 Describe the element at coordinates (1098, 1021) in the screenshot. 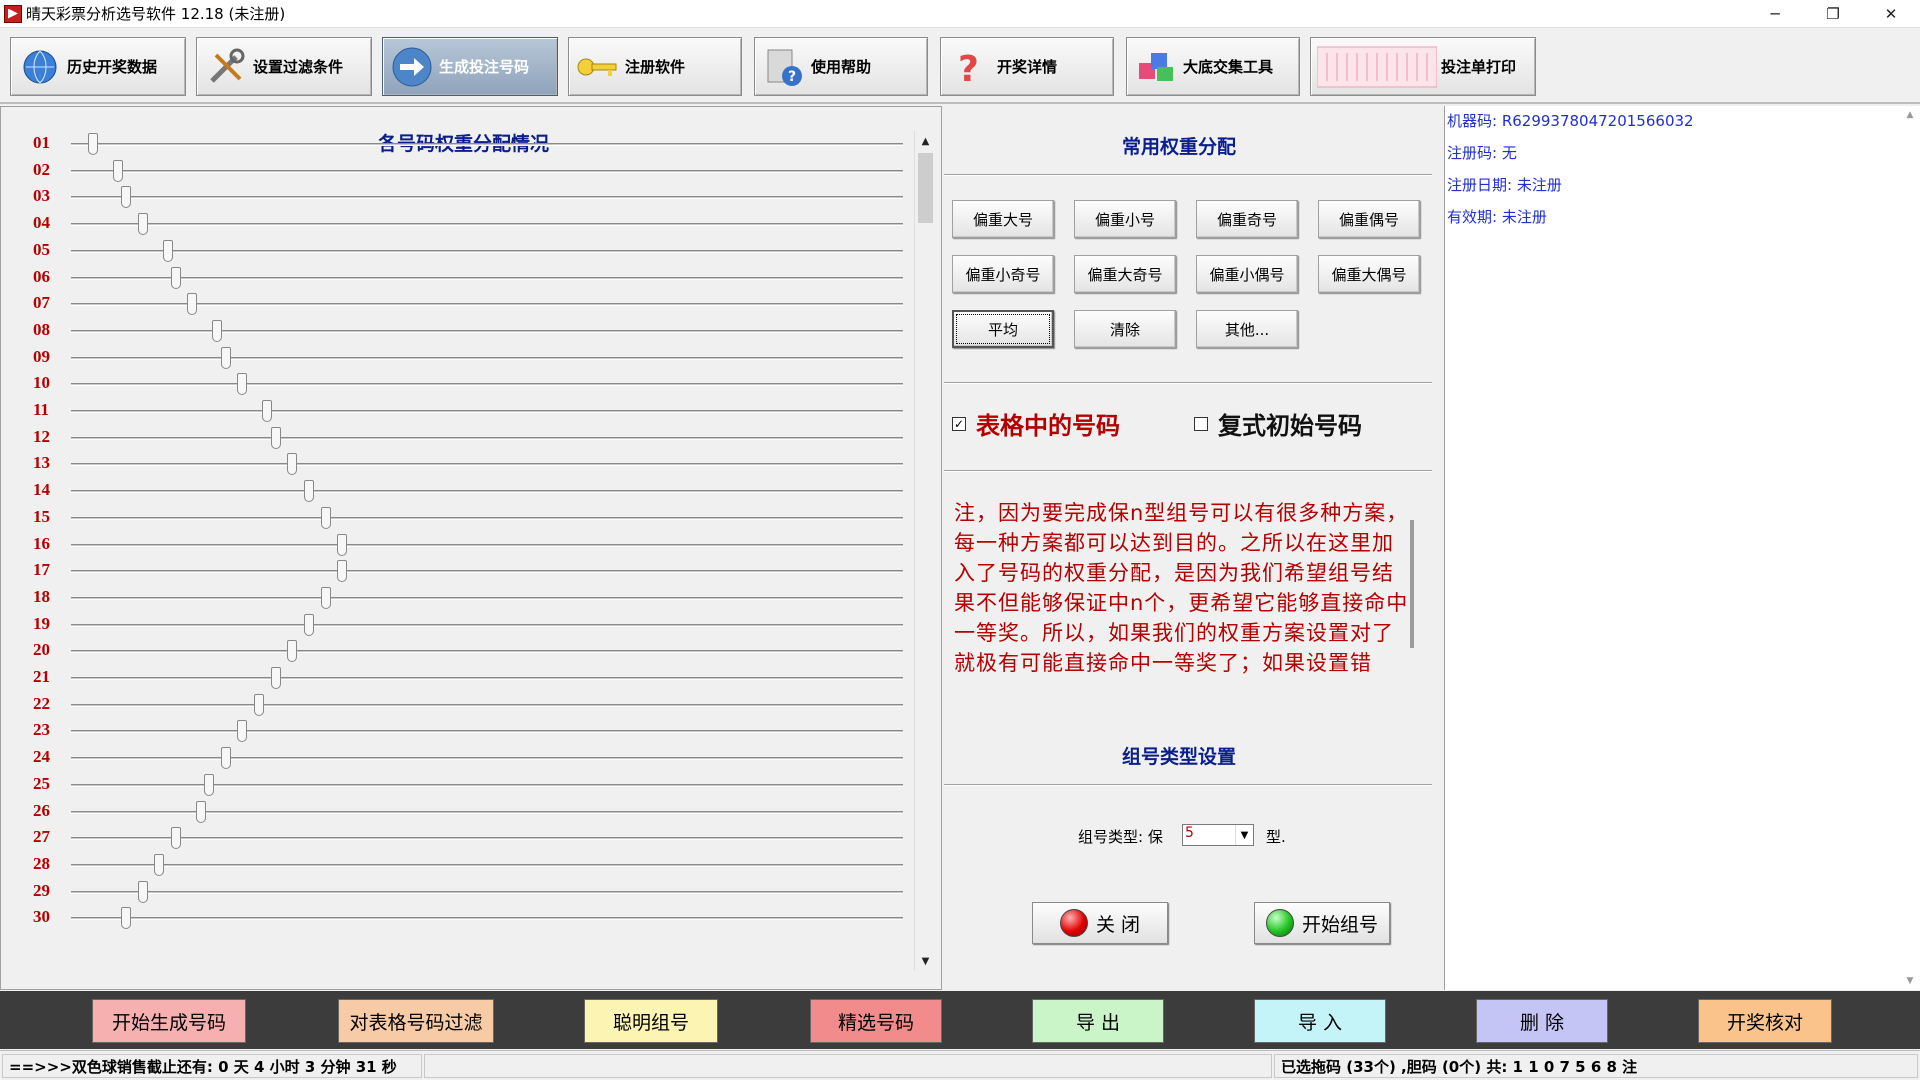

I see `export-button: 导 出` at that location.